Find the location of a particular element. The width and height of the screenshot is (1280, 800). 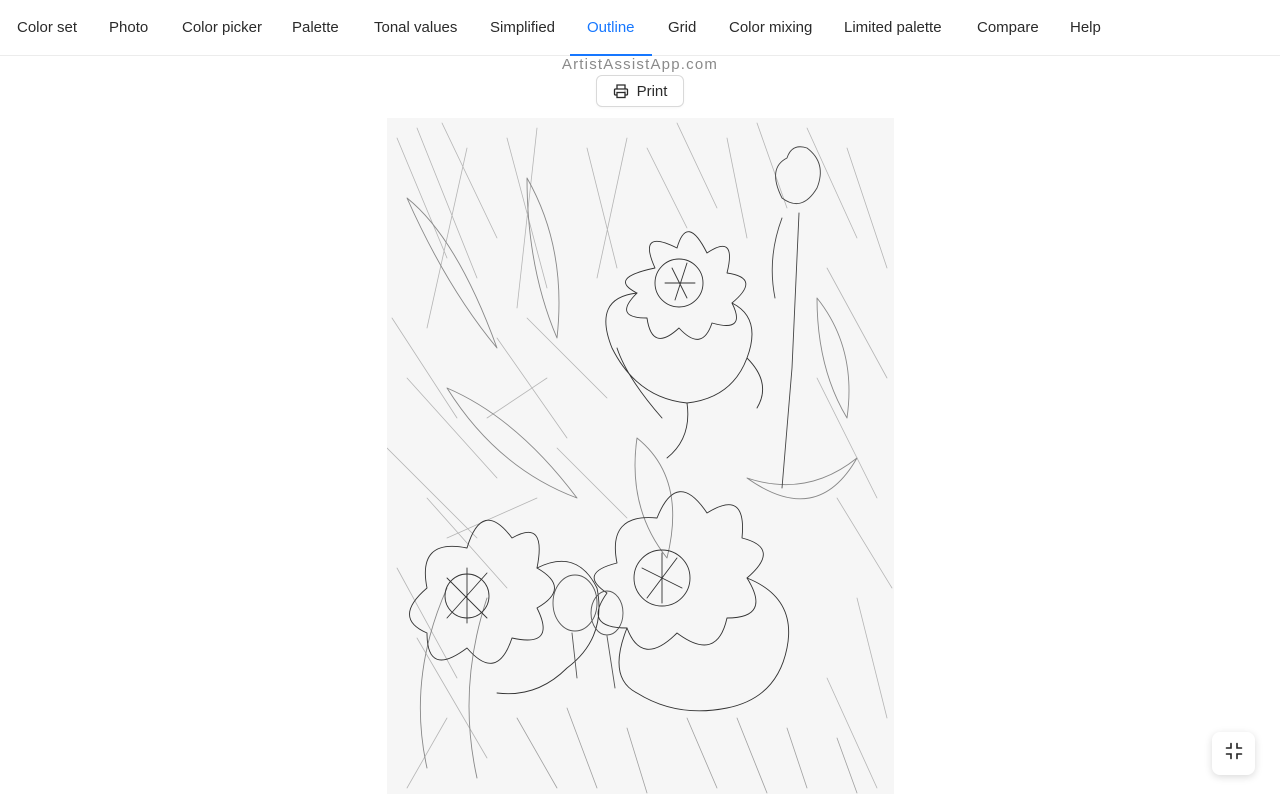

tab-simplified: Simplified is located at coordinates (522, 28).